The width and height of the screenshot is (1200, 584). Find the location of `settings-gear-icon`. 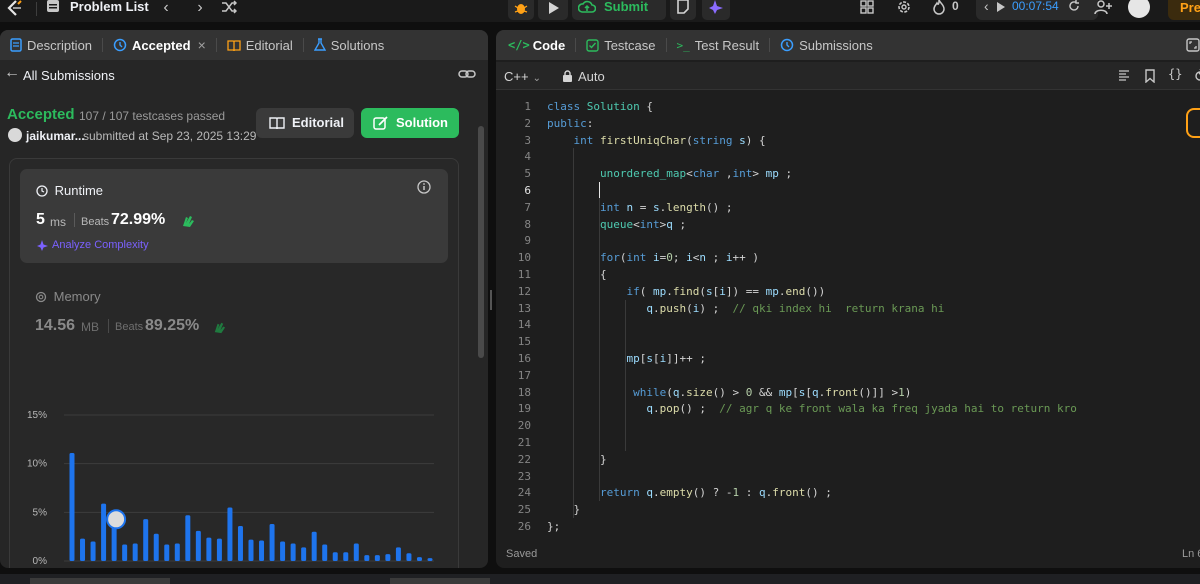

settings-gear-icon is located at coordinates (904, 7).